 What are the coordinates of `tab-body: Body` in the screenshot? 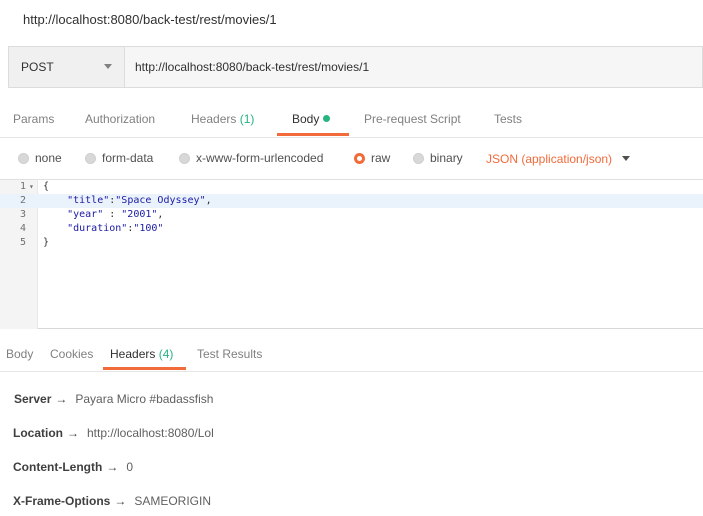 It's located at (311, 119).